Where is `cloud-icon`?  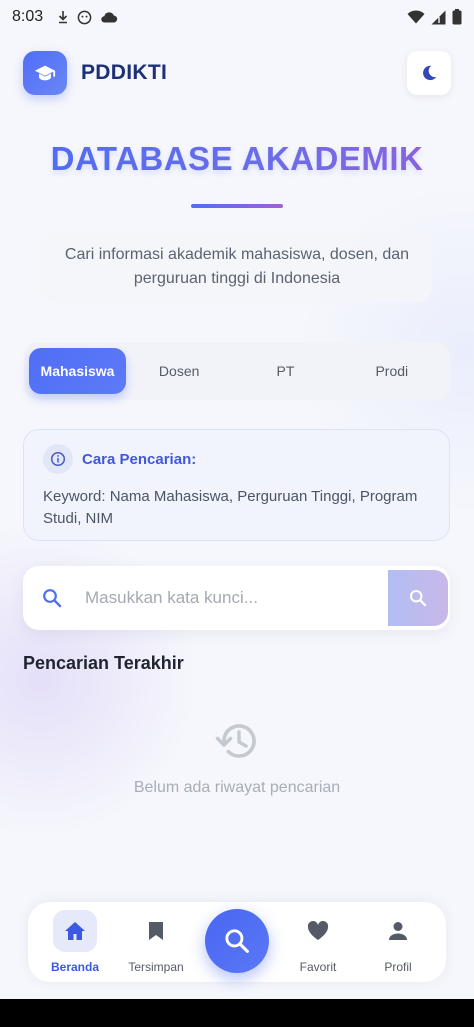
cloud-icon is located at coordinates (109, 17).